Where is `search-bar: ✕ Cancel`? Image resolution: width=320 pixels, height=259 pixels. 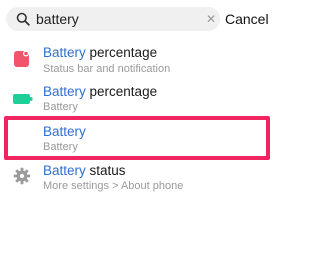
search-bar: ✕ Cancel is located at coordinates (135, 20).